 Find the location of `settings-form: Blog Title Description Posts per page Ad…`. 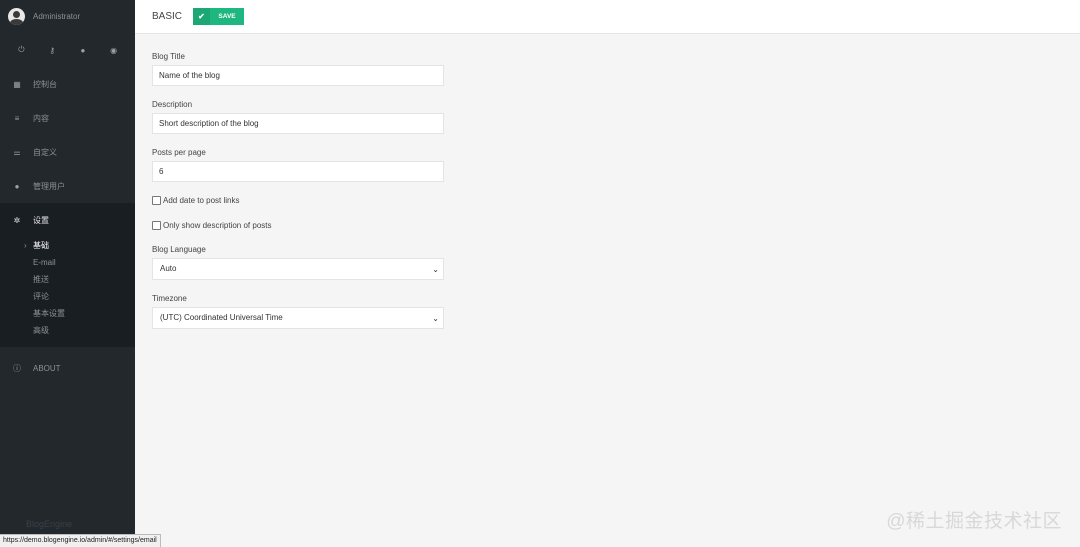

settings-form: Blog Title Description Posts per page Ad… is located at coordinates (298, 197).